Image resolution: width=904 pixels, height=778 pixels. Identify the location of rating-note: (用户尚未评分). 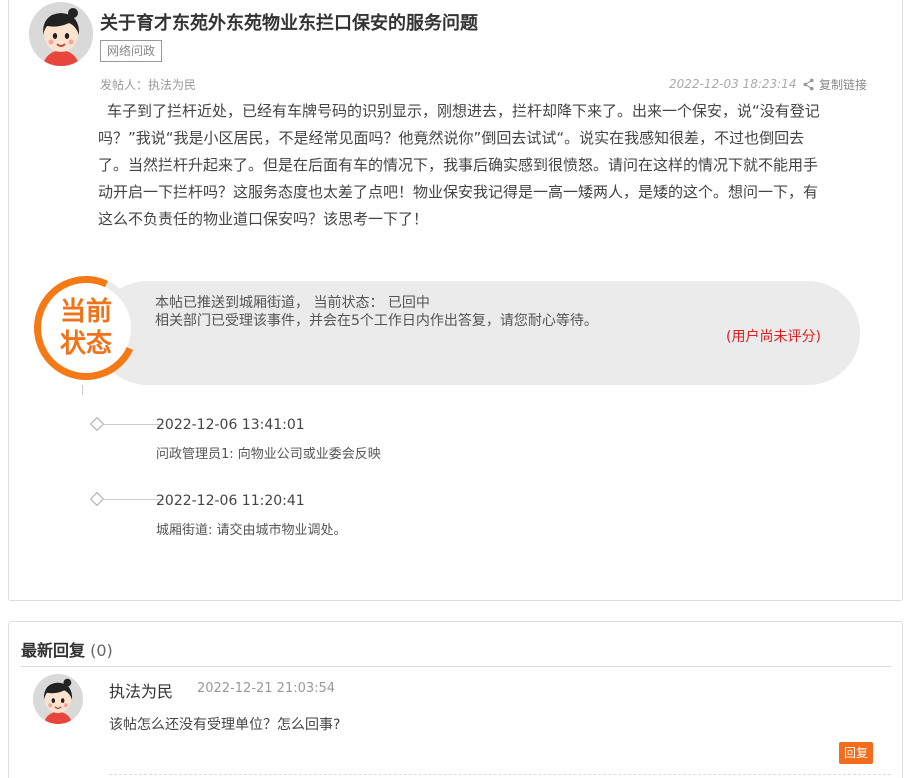
(773, 337).